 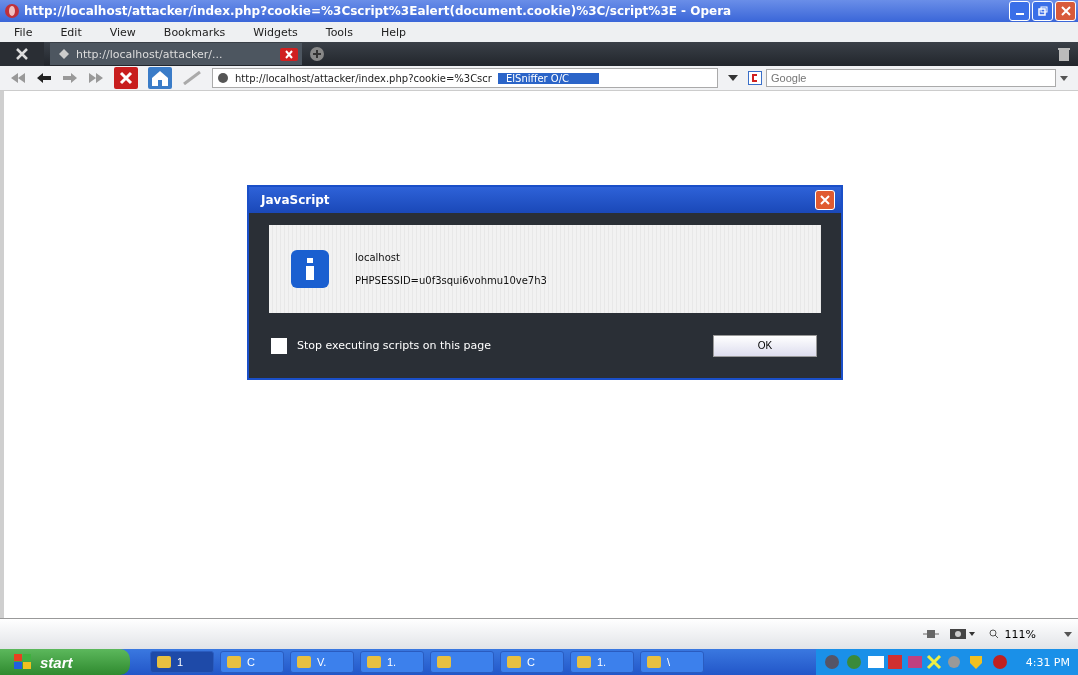 What do you see at coordinates (378, 257) in the screenshot?
I see `message-heading: localhost` at bounding box center [378, 257].